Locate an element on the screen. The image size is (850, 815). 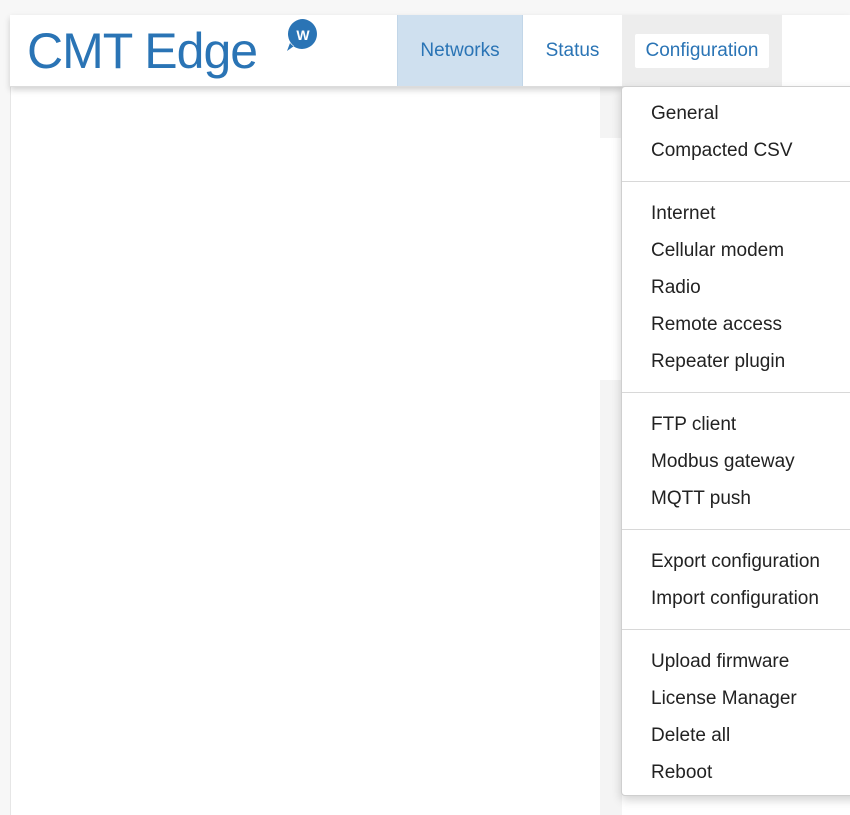
menu-item-general: General is located at coordinates (736, 113).